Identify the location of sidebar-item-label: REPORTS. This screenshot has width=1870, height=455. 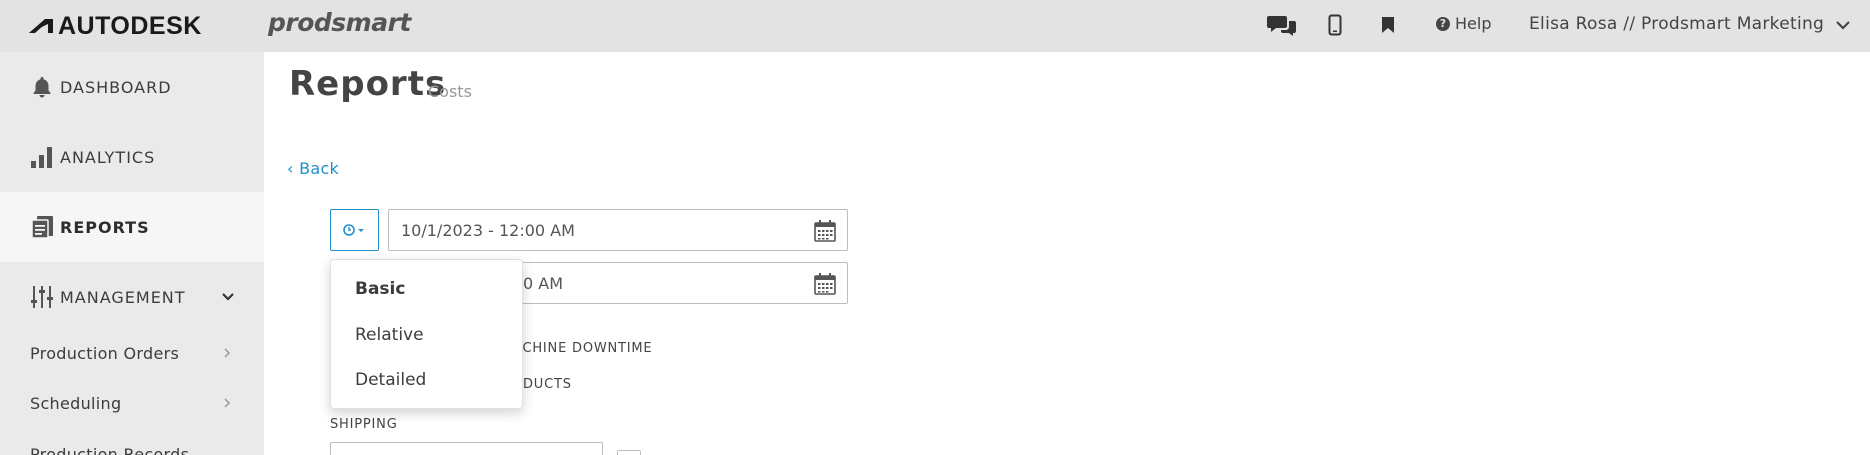
(105, 227).